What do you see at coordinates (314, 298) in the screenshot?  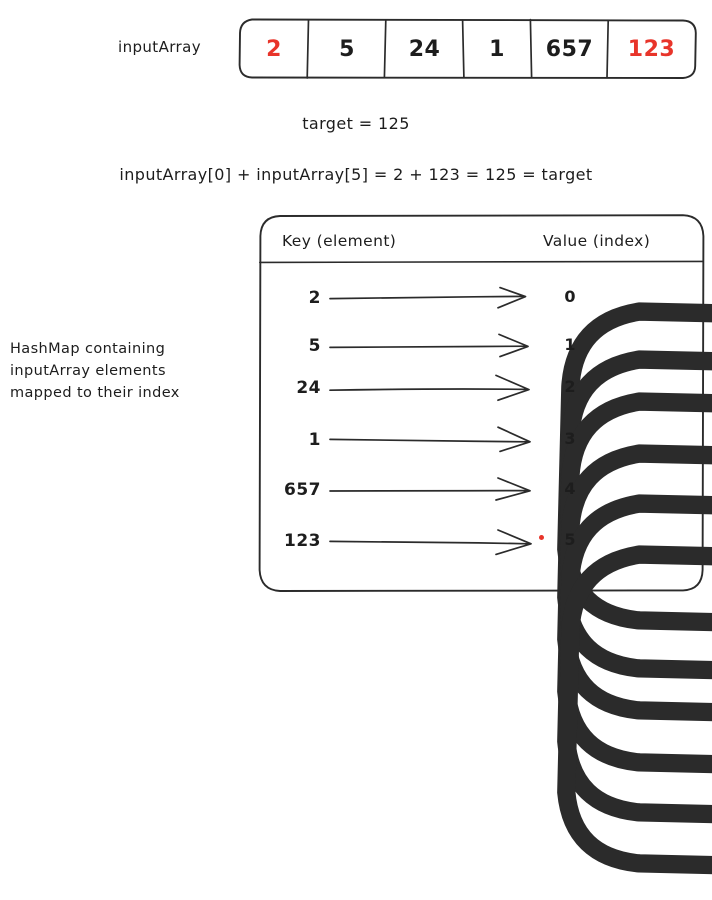 I see `hashmap-row-key: 2` at bounding box center [314, 298].